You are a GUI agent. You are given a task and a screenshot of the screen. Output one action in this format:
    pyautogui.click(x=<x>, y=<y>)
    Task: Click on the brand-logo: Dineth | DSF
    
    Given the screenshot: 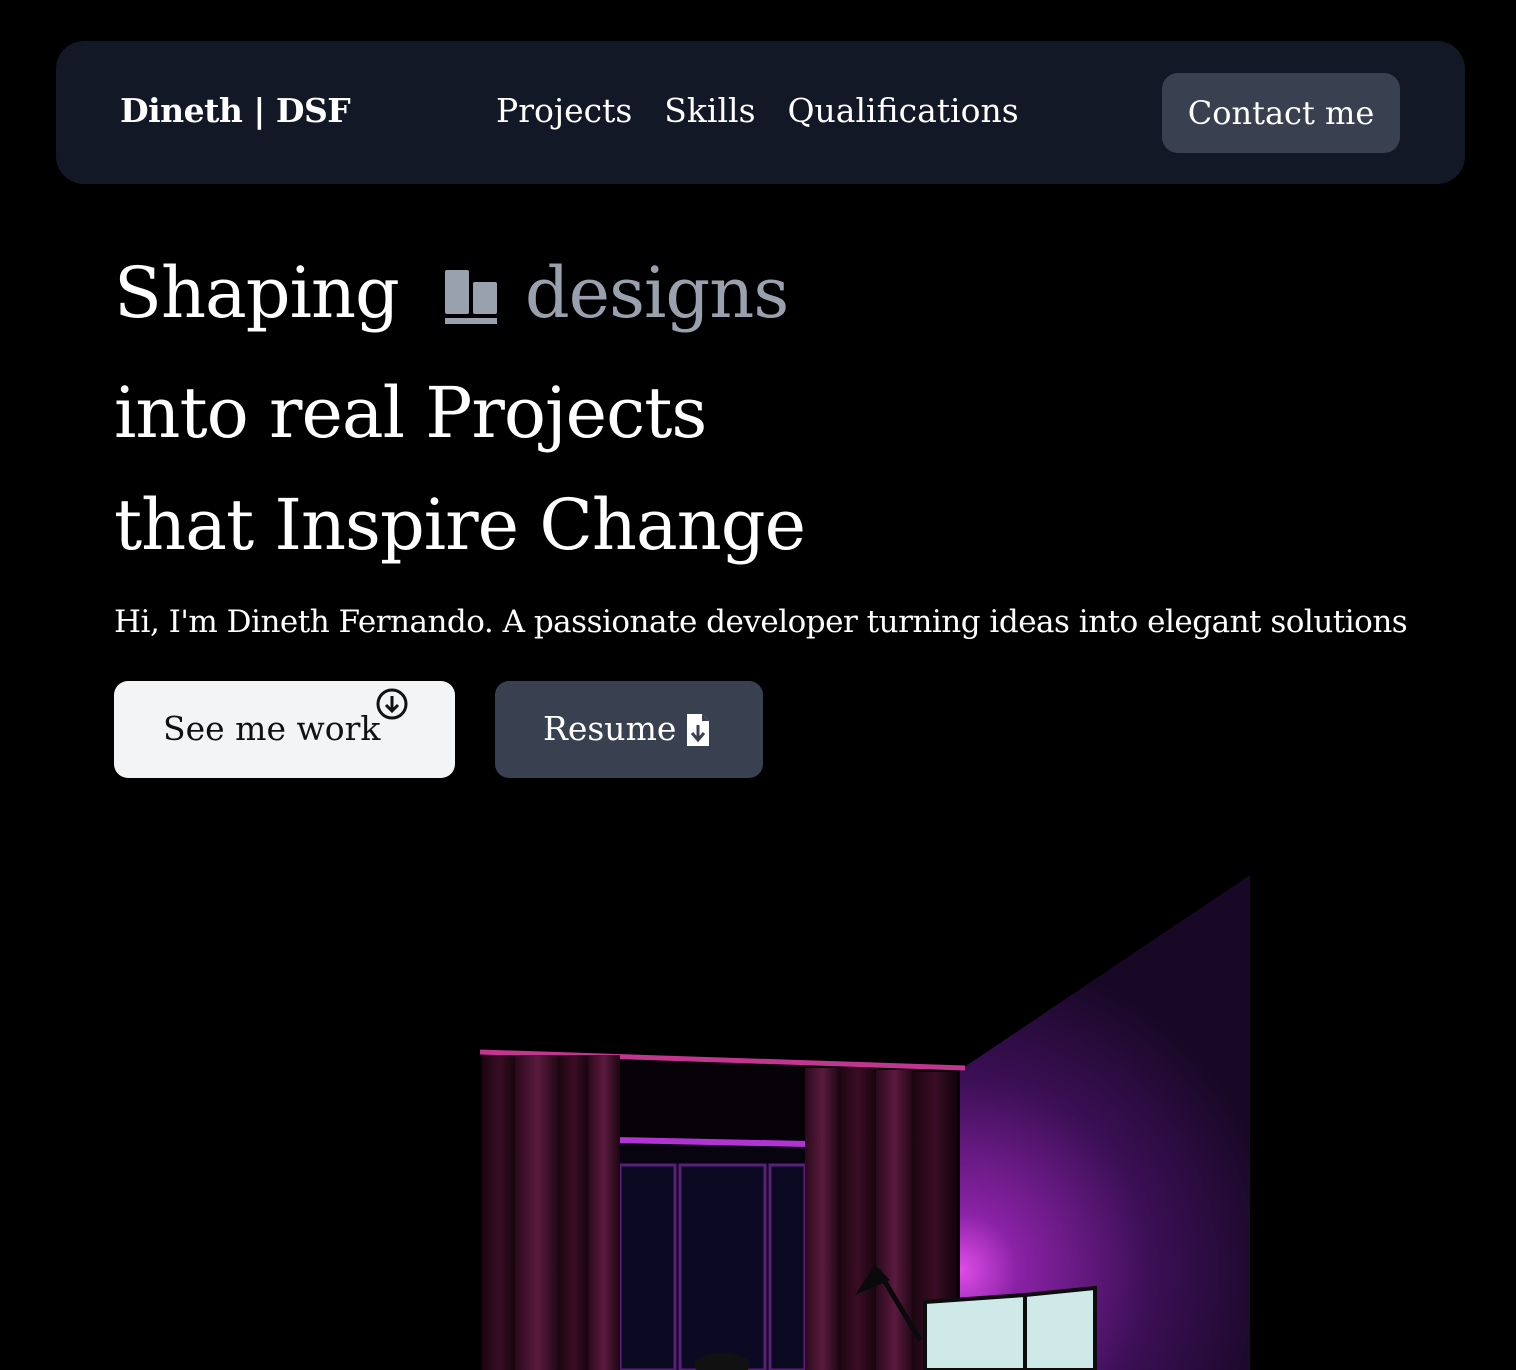 What is the action you would take?
    pyautogui.click(x=235, y=110)
    